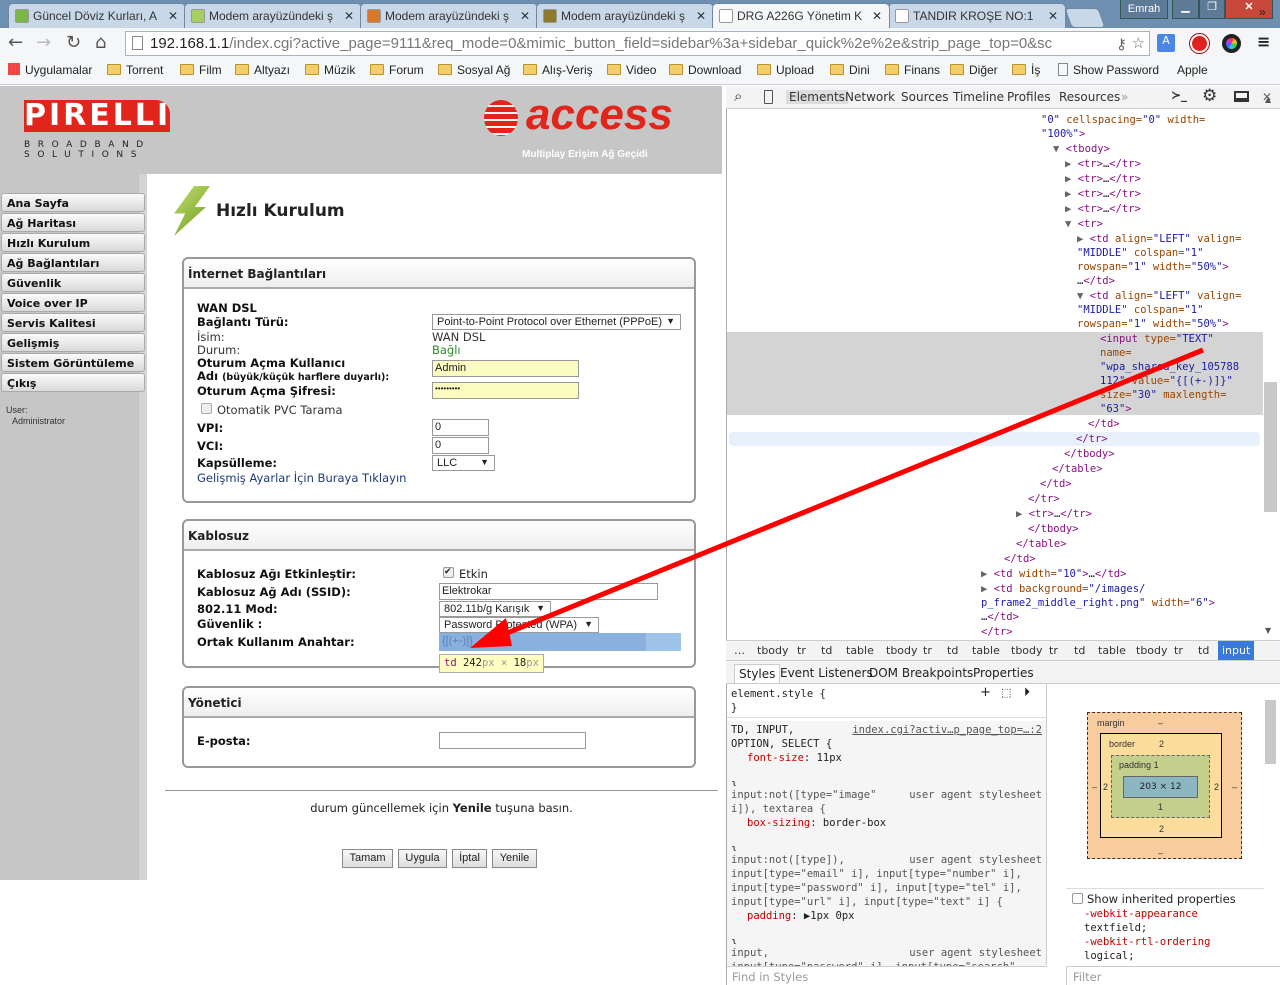 This screenshot has height=985, width=1280. I want to click on bookmark-6: Sosyal Ağ, so click(474, 70).